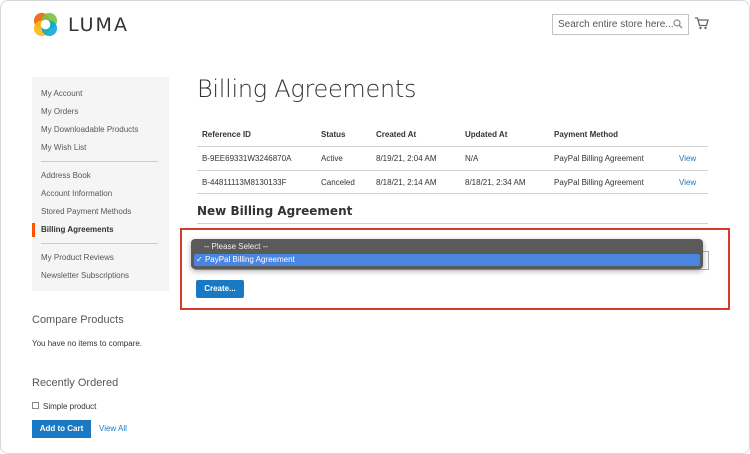 The image size is (750, 454). What do you see at coordinates (66, 175) in the screenshot?
I see `sidebar-item-address-book: Address Book` at bounding box center [66, 175].